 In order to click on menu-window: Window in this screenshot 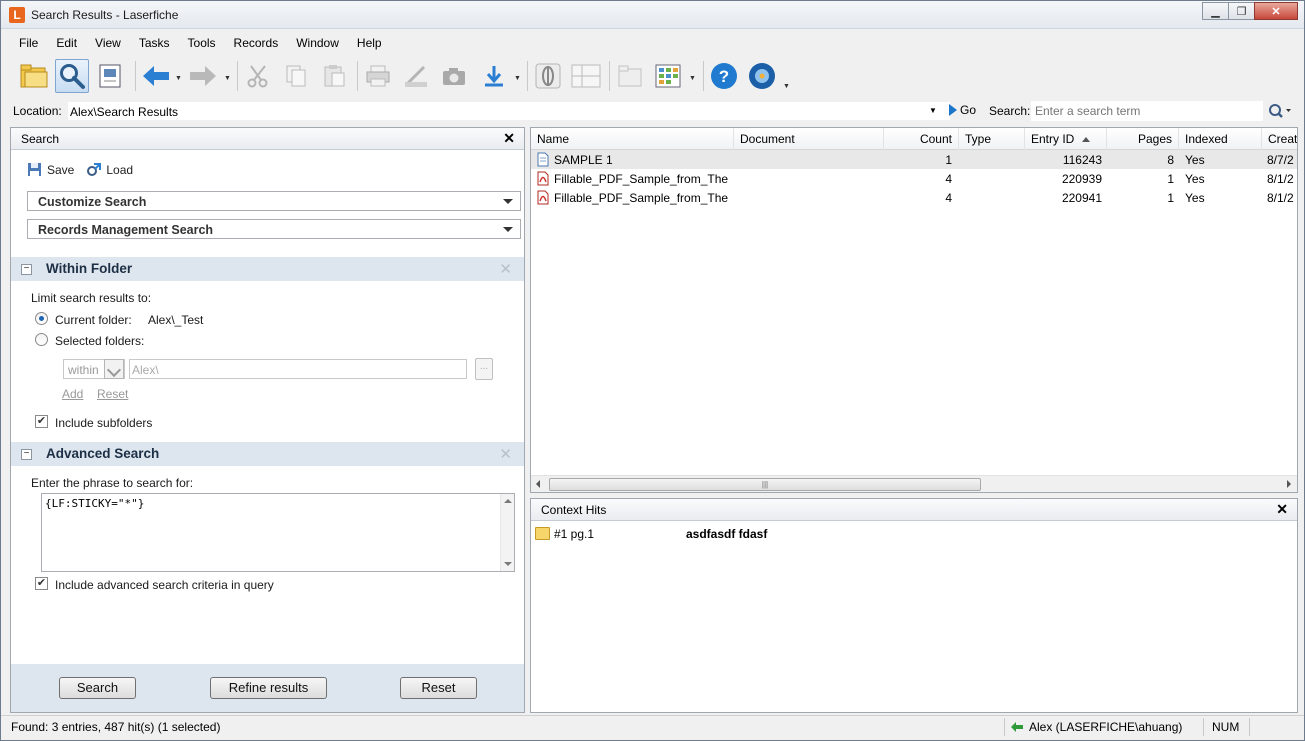, I will do `click(316, 44)`.